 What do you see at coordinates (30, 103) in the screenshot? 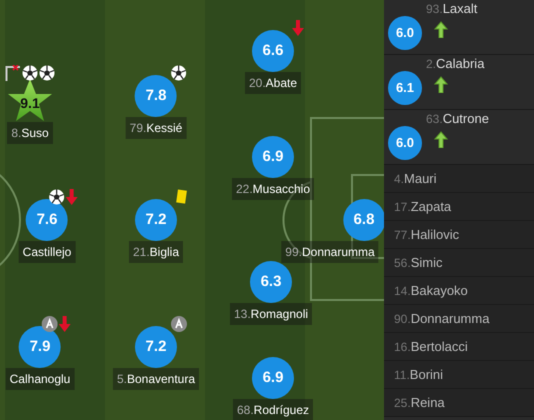
I see `rating-text: 9.1` at bounding box center [30, 103].